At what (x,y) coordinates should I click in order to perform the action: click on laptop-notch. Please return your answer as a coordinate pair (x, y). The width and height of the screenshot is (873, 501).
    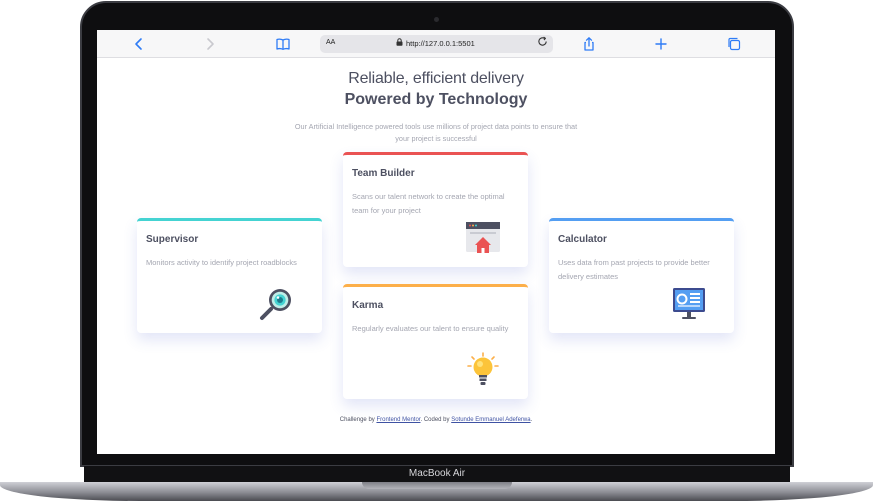
    Looking at the image, I should click on (437, 485).